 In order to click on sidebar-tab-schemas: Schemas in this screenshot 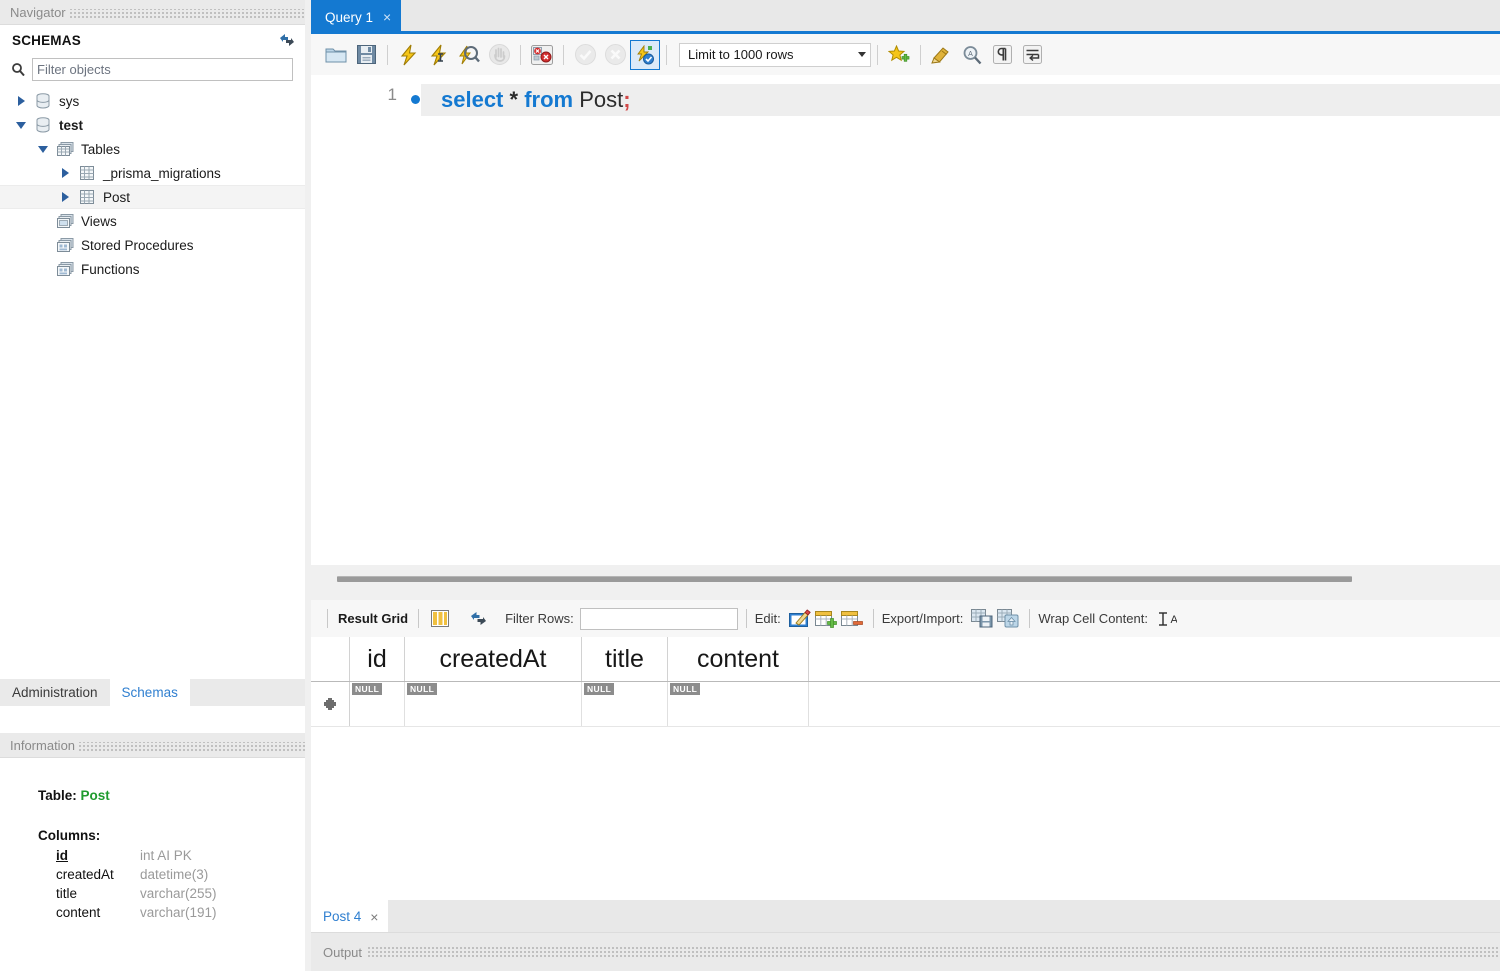, I will do `click(149, 692)`.